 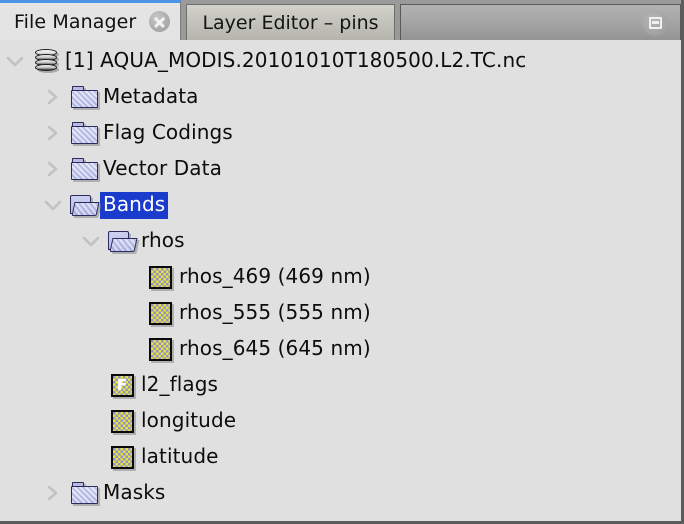 I want to click on tree-node: Masks, so click(x=340, y=493).